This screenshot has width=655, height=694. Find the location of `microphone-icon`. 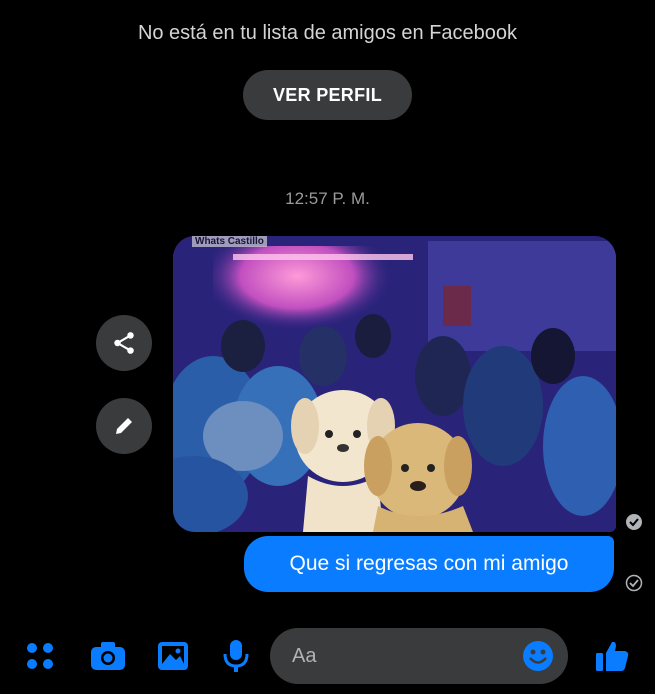

microphone-icon is located at coordinates (236, 656).